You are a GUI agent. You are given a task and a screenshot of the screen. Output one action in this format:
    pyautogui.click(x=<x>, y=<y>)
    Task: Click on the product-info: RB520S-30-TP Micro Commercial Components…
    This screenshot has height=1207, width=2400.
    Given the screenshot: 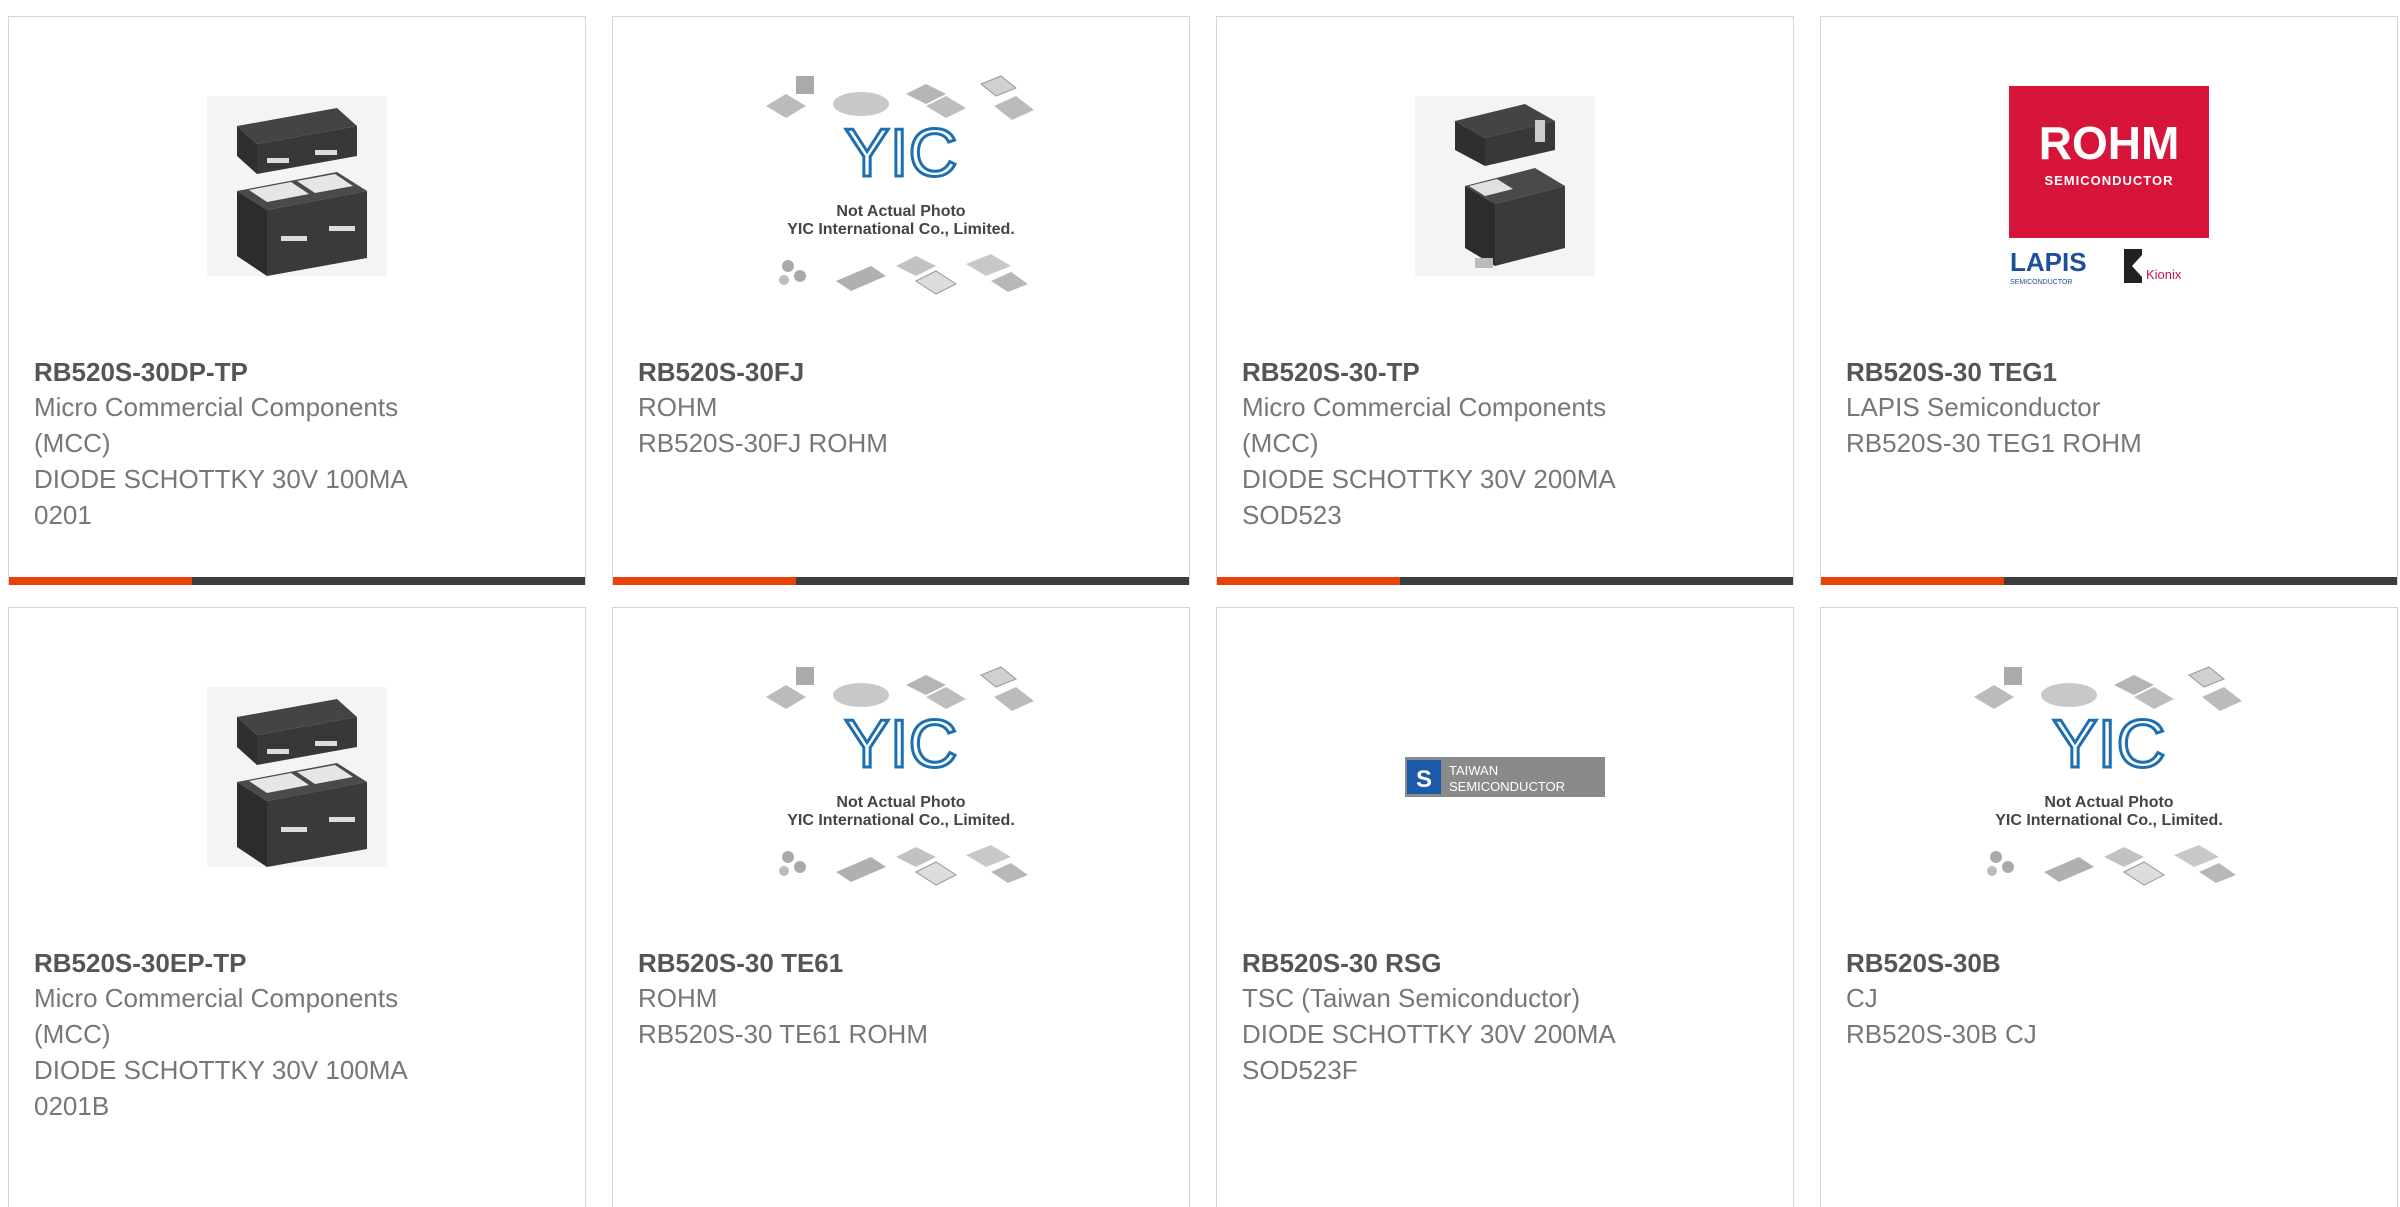 What is the action you would take?
    pyautogui.click(x=1452, y=444)
    